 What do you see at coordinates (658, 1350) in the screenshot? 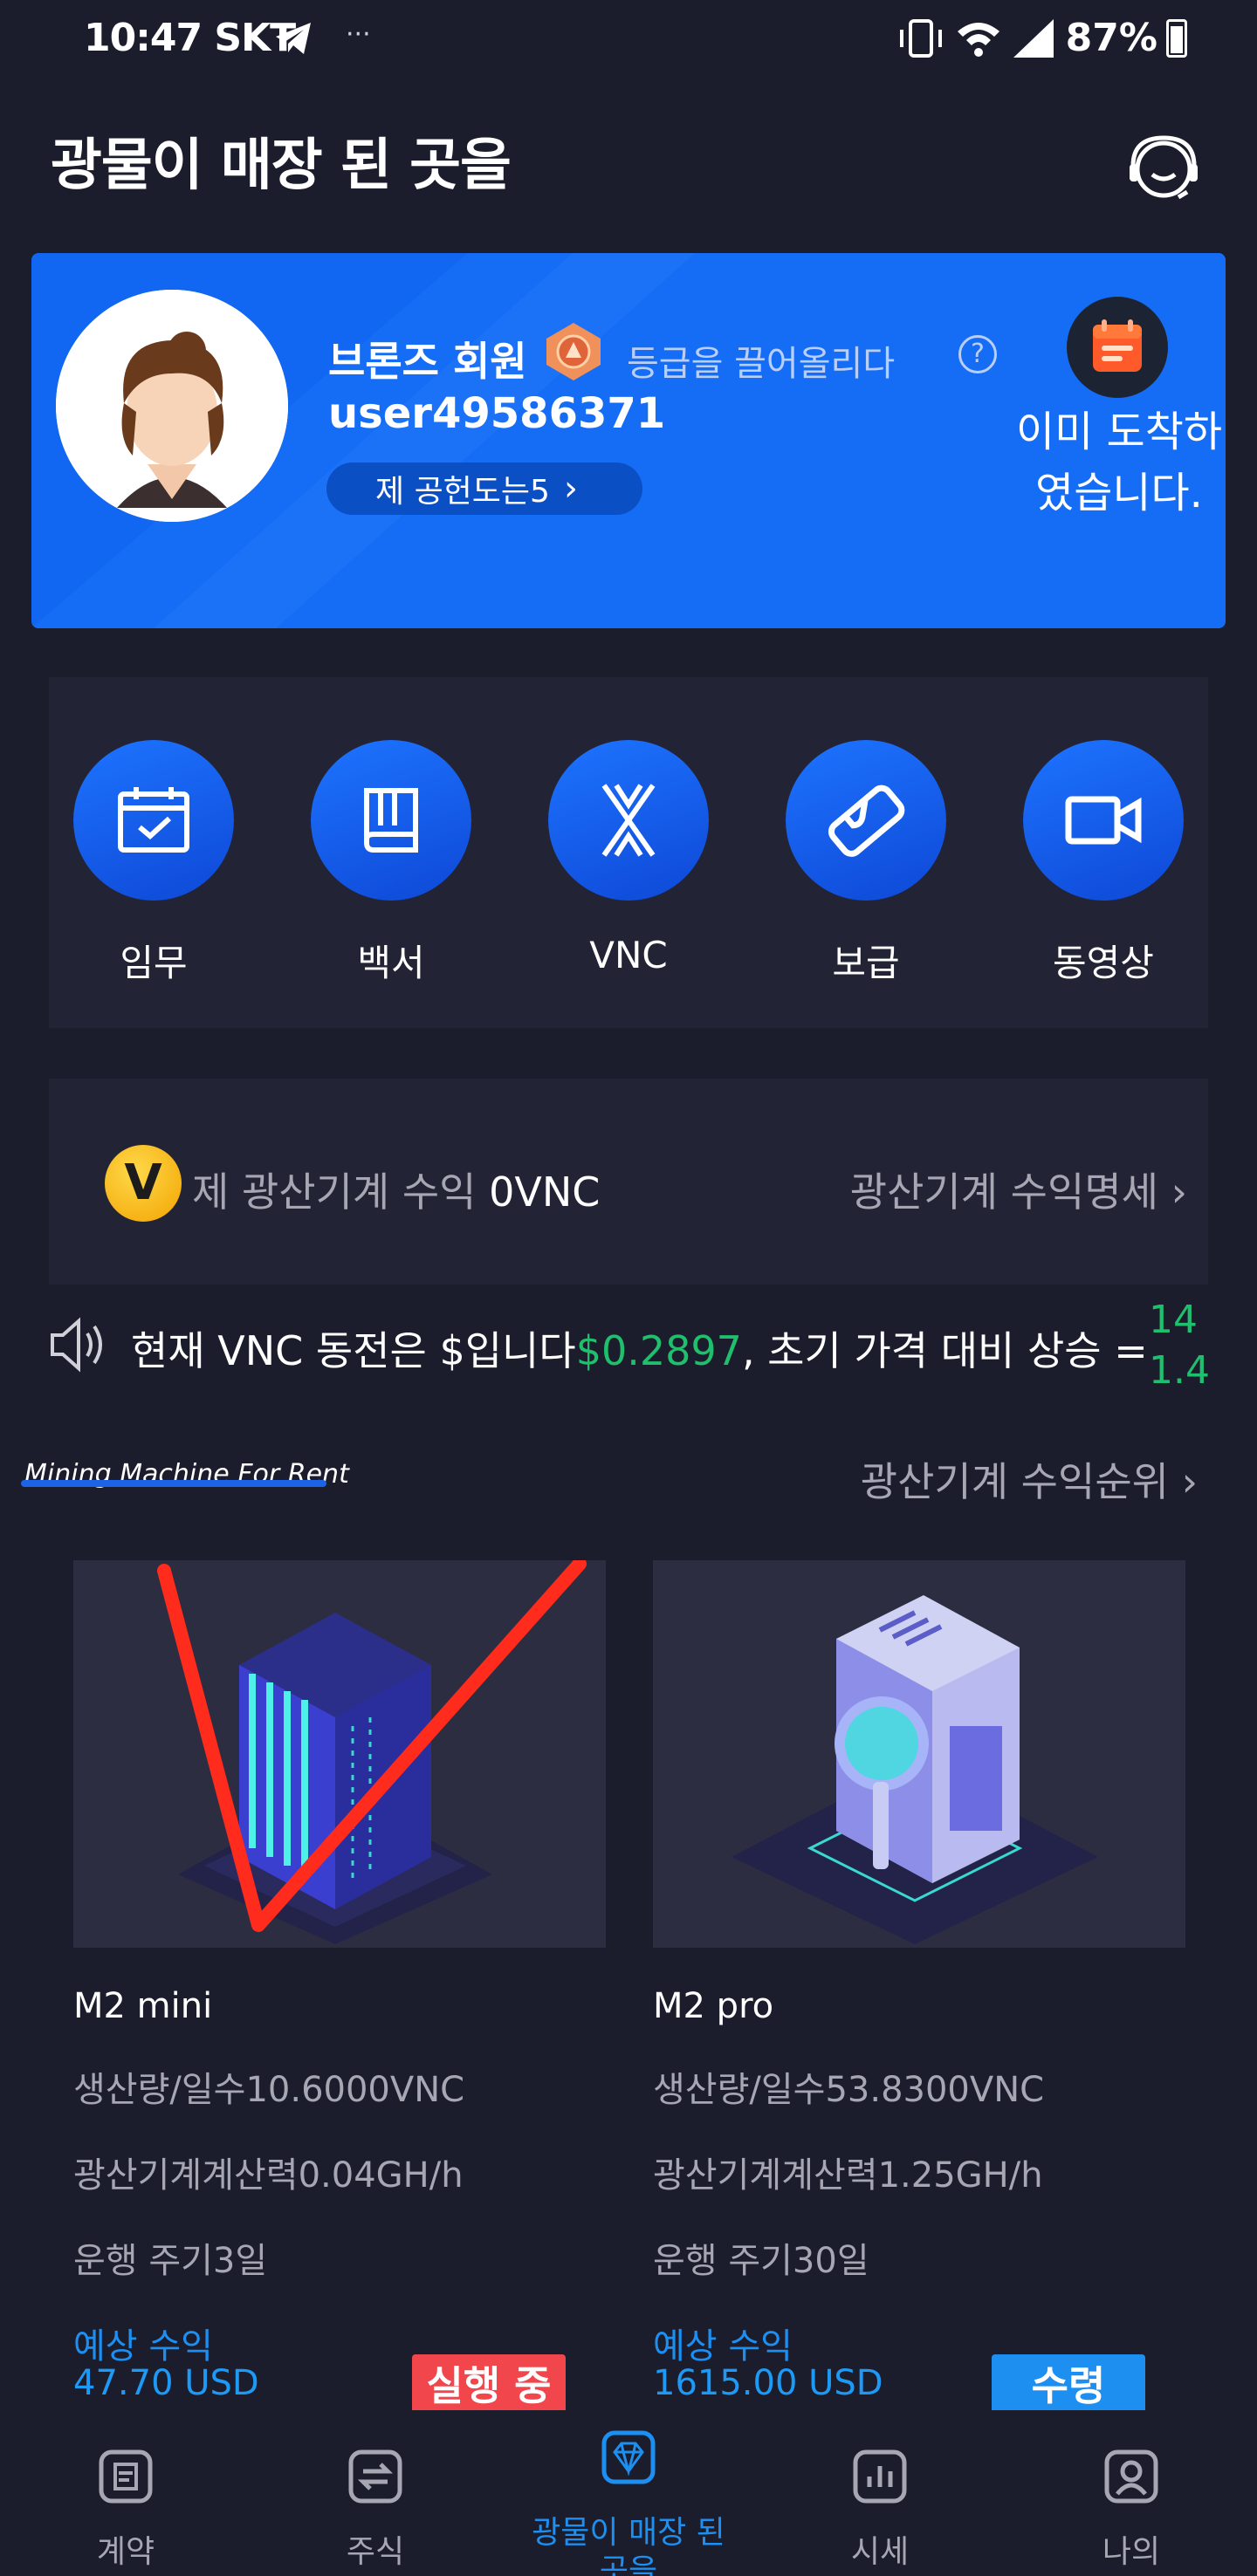
I see `ticker-price: $0.2897` at bounding box center [658, 1350].